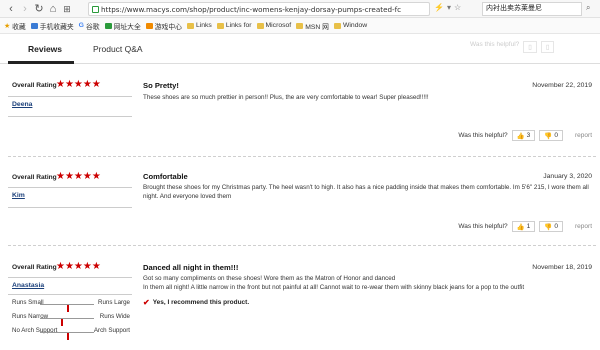 Image resolution: width=600 pixels, height=350 pixels. Describe the element at coordinates (149, 25) in the screenshot. I see `game-icon` at that location.